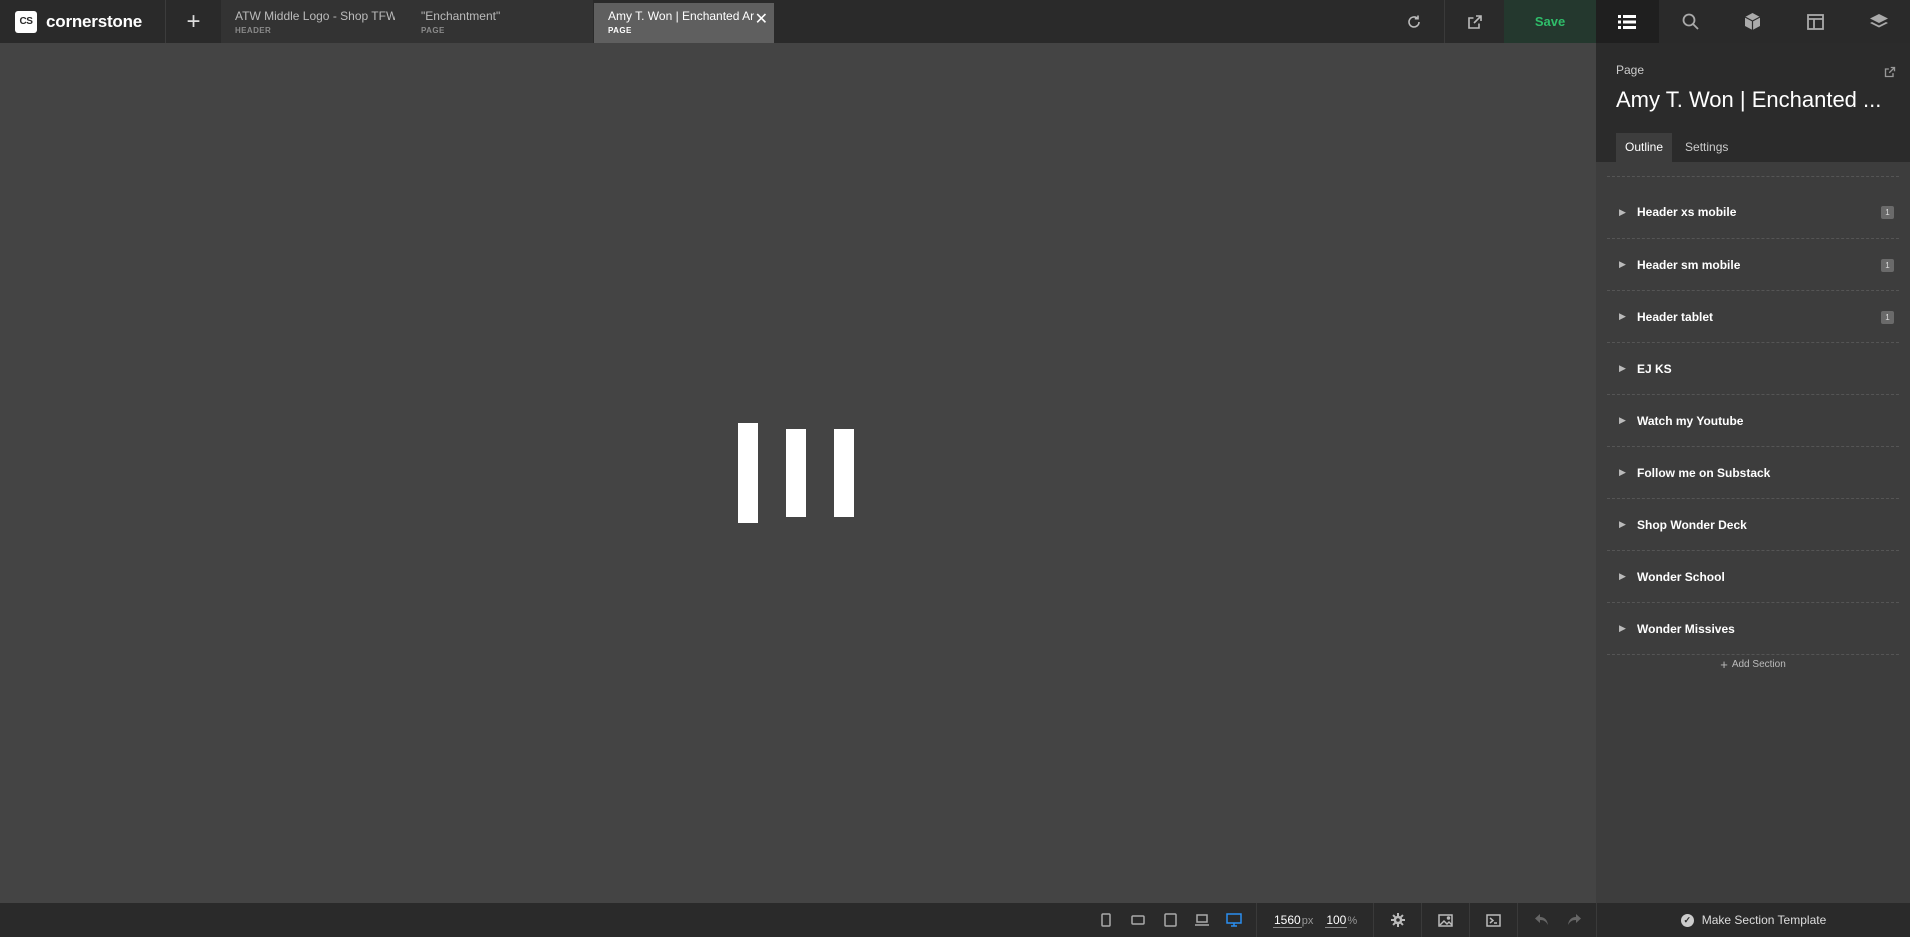 The height and width of the screenshot is (937, 1910). I want to click on make-section-template-button: ✓ Make Section Template, so click(1753, 920).